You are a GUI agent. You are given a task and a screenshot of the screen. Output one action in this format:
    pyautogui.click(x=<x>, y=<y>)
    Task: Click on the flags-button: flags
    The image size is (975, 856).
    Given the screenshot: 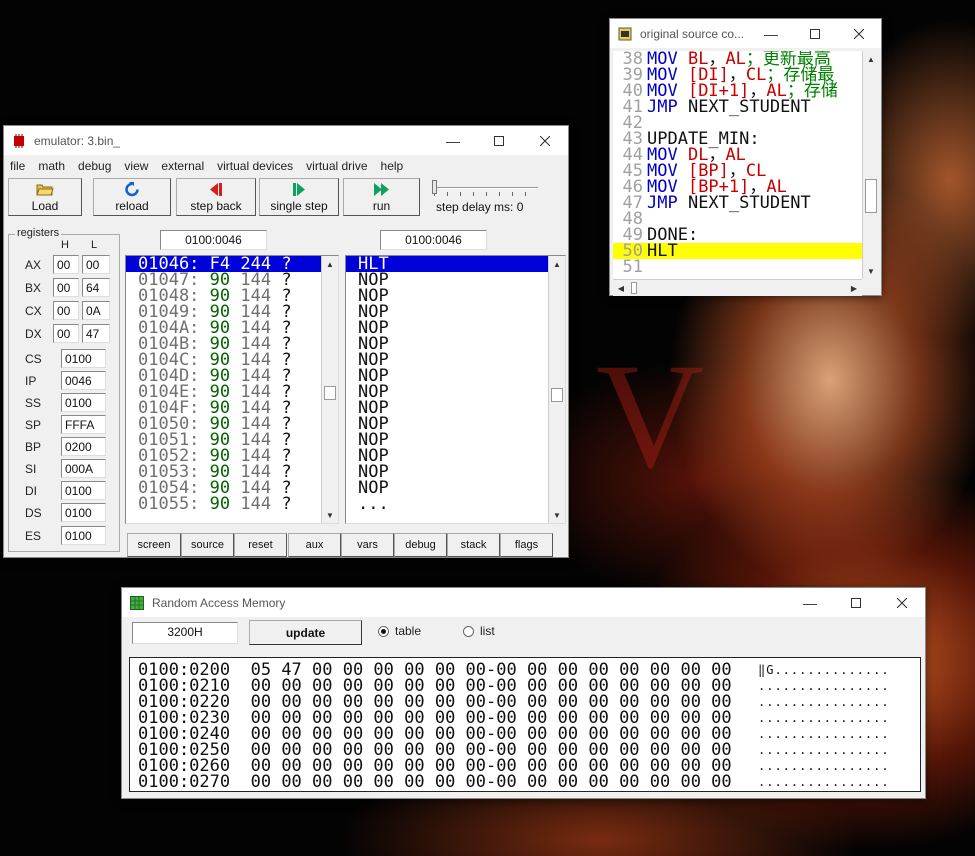 What is the action you would take?
    pyautogui.click(x=526, y=545)
    